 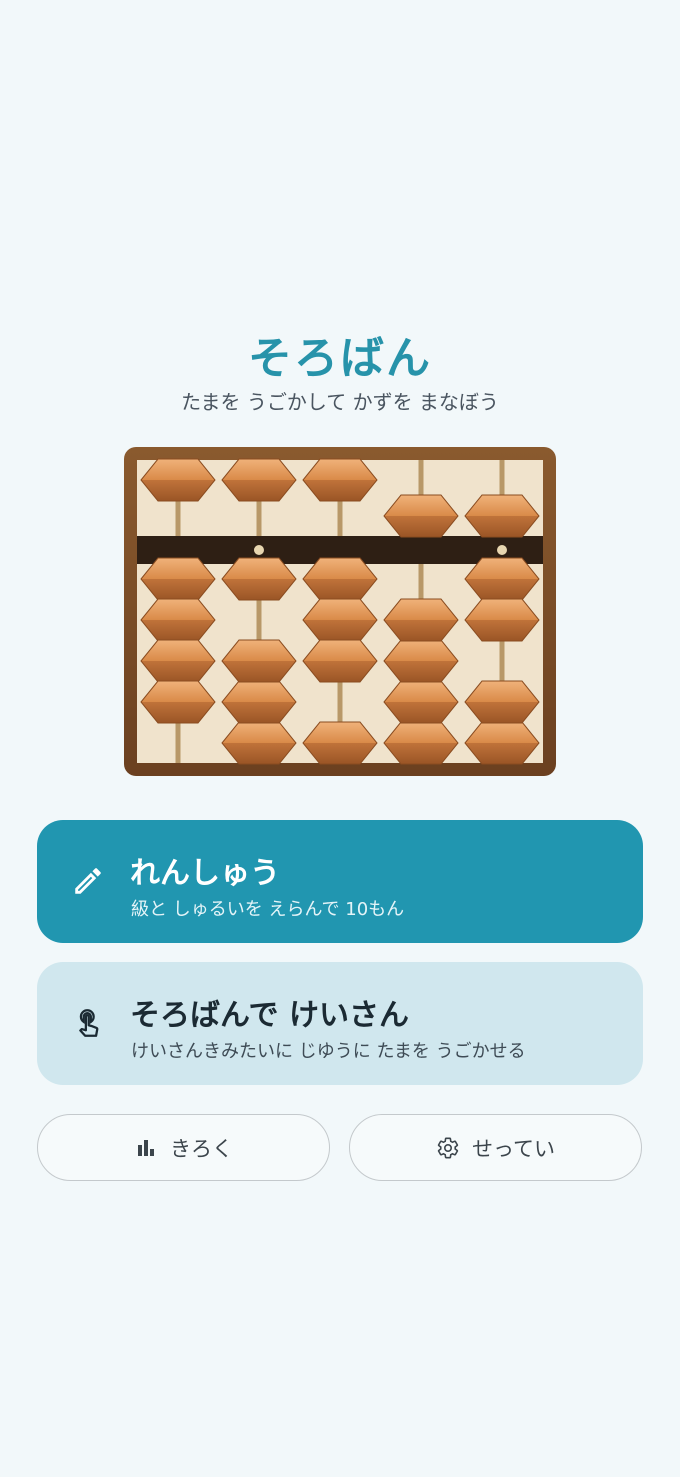 I want to click on free-calc-title: そろばんで けいさん, so click(x=269, y=1015).